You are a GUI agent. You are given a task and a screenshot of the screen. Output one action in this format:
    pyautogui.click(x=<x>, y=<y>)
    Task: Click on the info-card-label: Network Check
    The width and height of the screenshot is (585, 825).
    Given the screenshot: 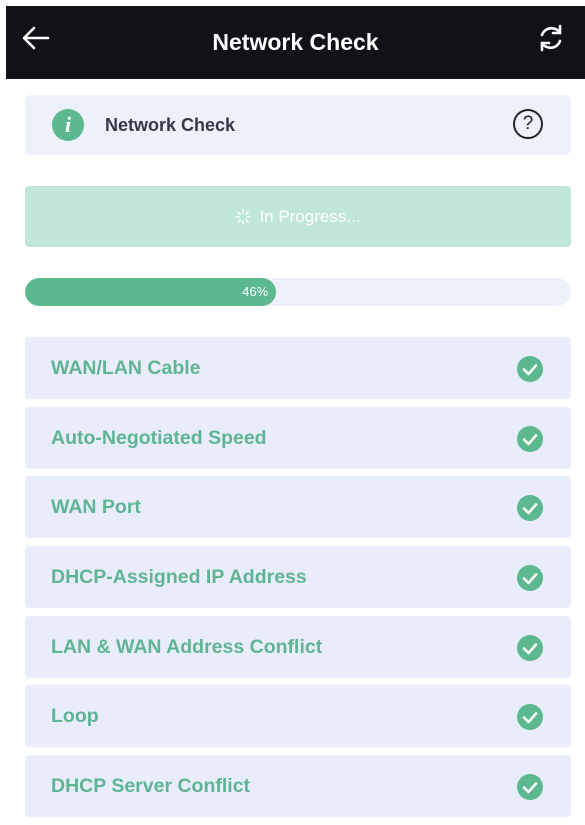 What is the action you would take?
    pyautogui.click(x=170, y=125)
    